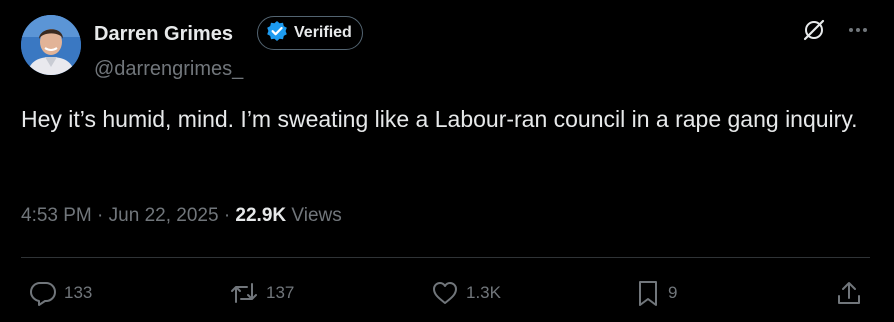  I want to click on bookmark-icon, so click(648, 293).